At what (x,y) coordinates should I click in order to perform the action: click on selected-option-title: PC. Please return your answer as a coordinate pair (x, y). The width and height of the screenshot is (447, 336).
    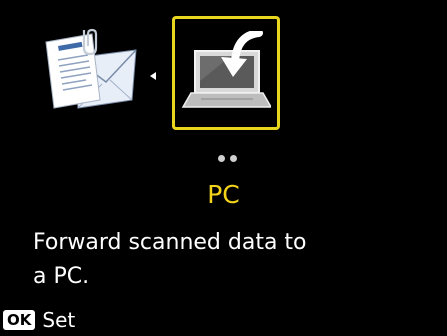
    Looking at the image, I should click on (223, 194).